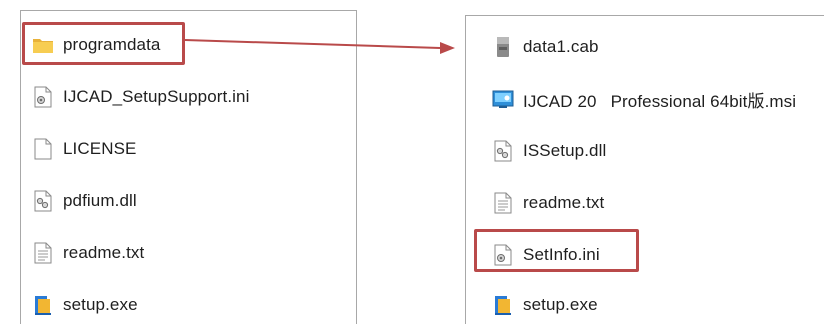  Describe the element at coordinates (156, 96) in the screenshot. I see `file-name: IJCAD_SetupSupport.ini` at that location.